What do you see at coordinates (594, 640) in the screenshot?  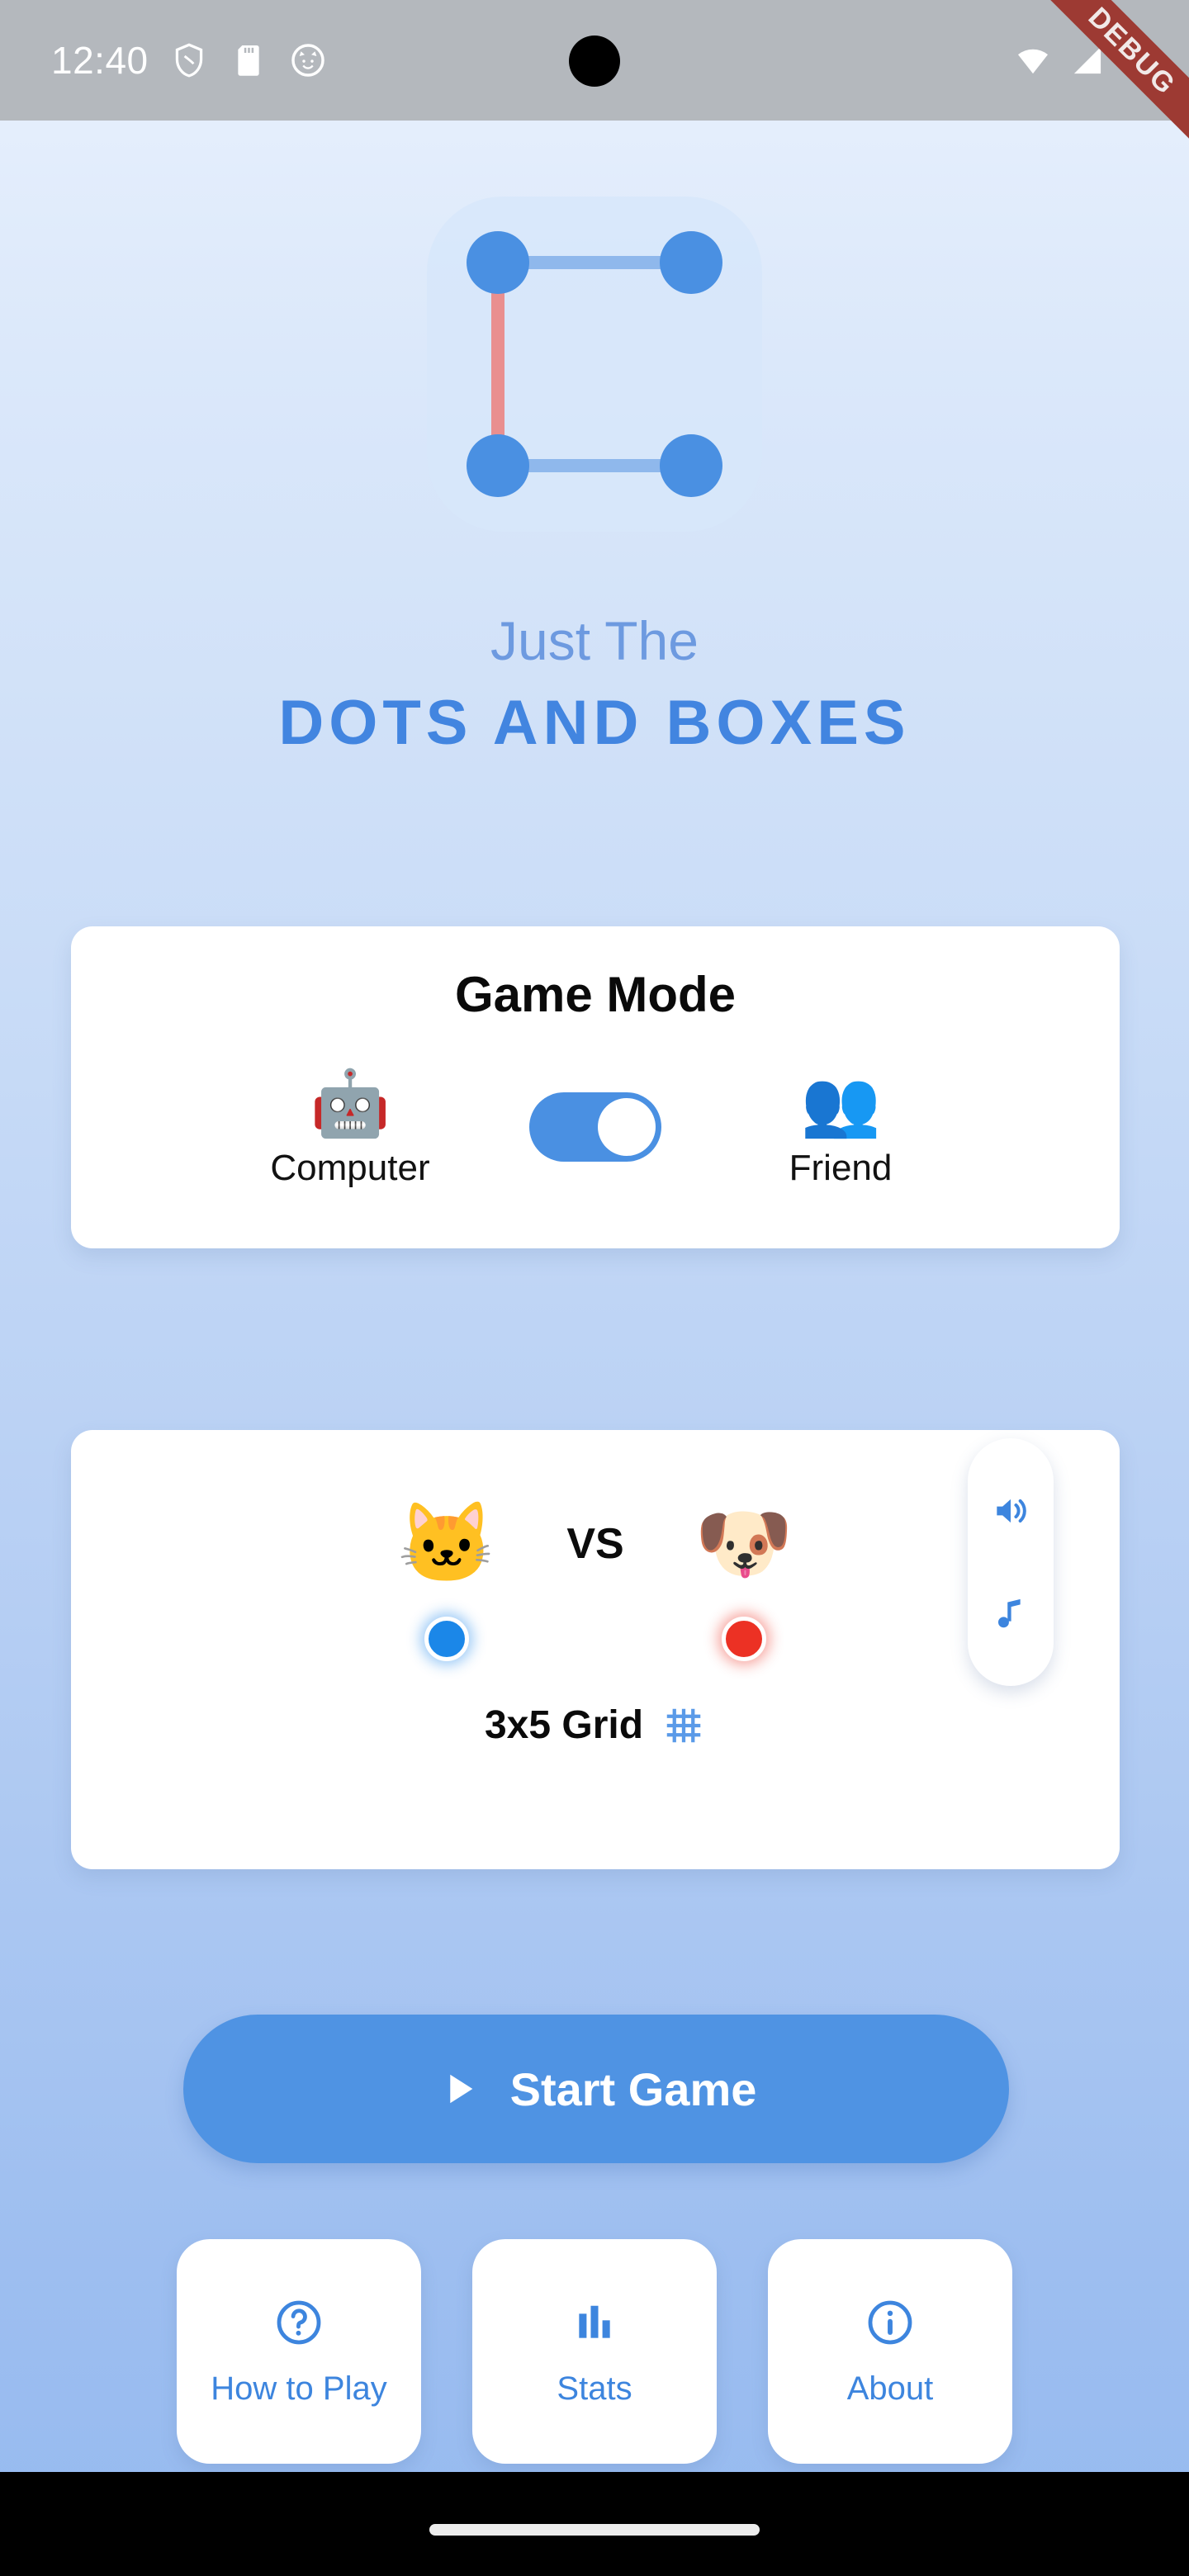 I see `app-title-small: Just The` at bounding box center [594, 640].